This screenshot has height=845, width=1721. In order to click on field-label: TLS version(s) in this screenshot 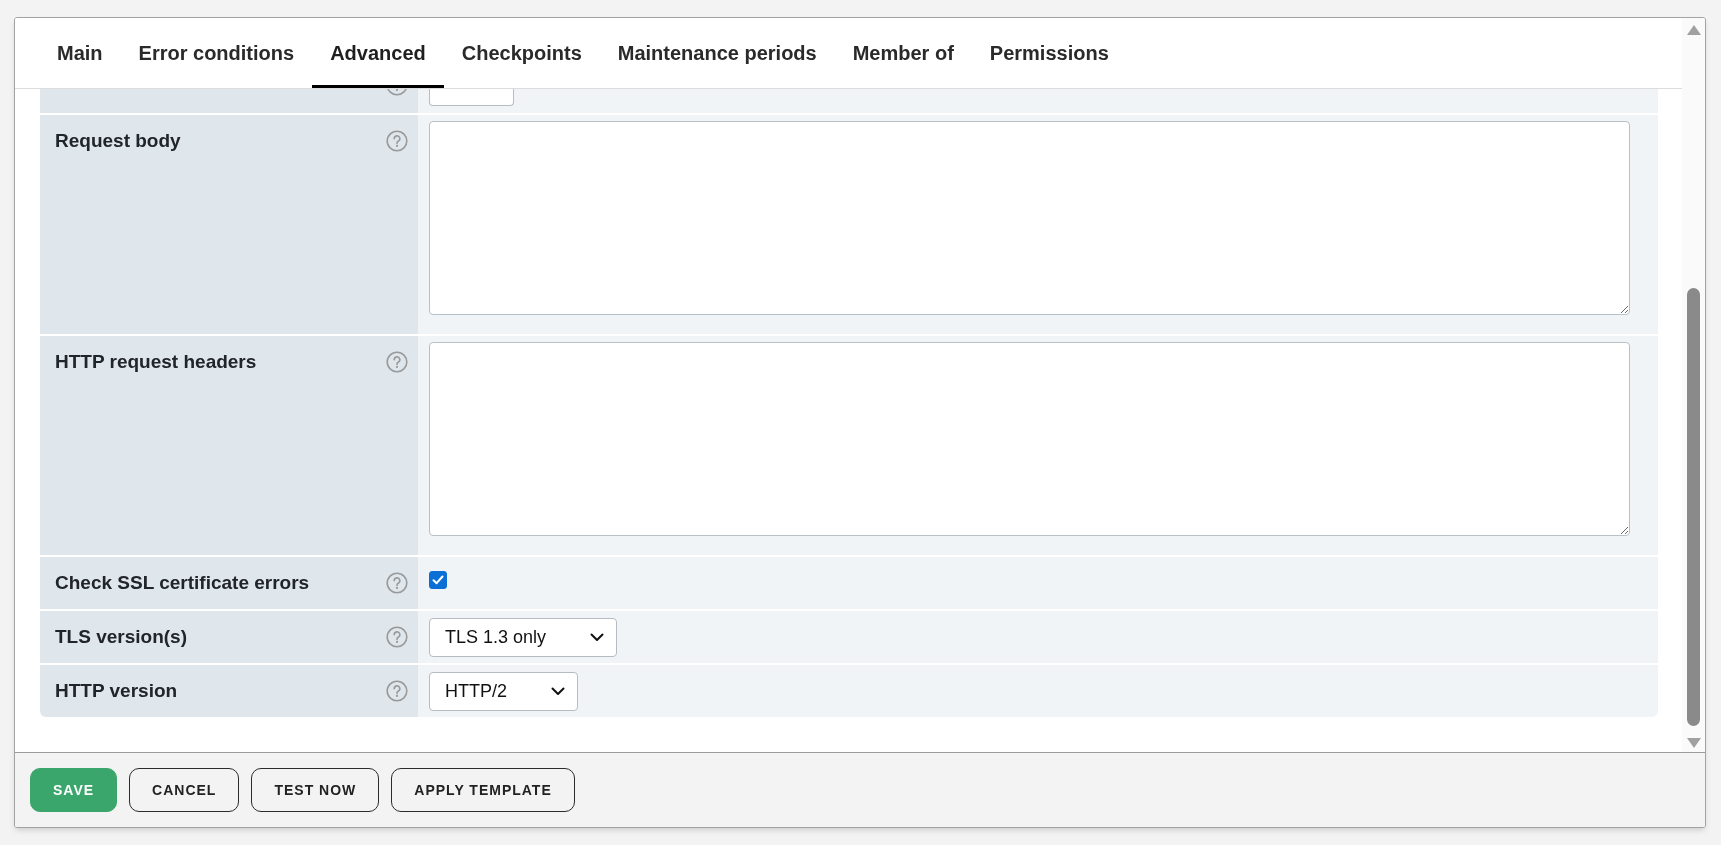, I will do `click(121, 637)`.